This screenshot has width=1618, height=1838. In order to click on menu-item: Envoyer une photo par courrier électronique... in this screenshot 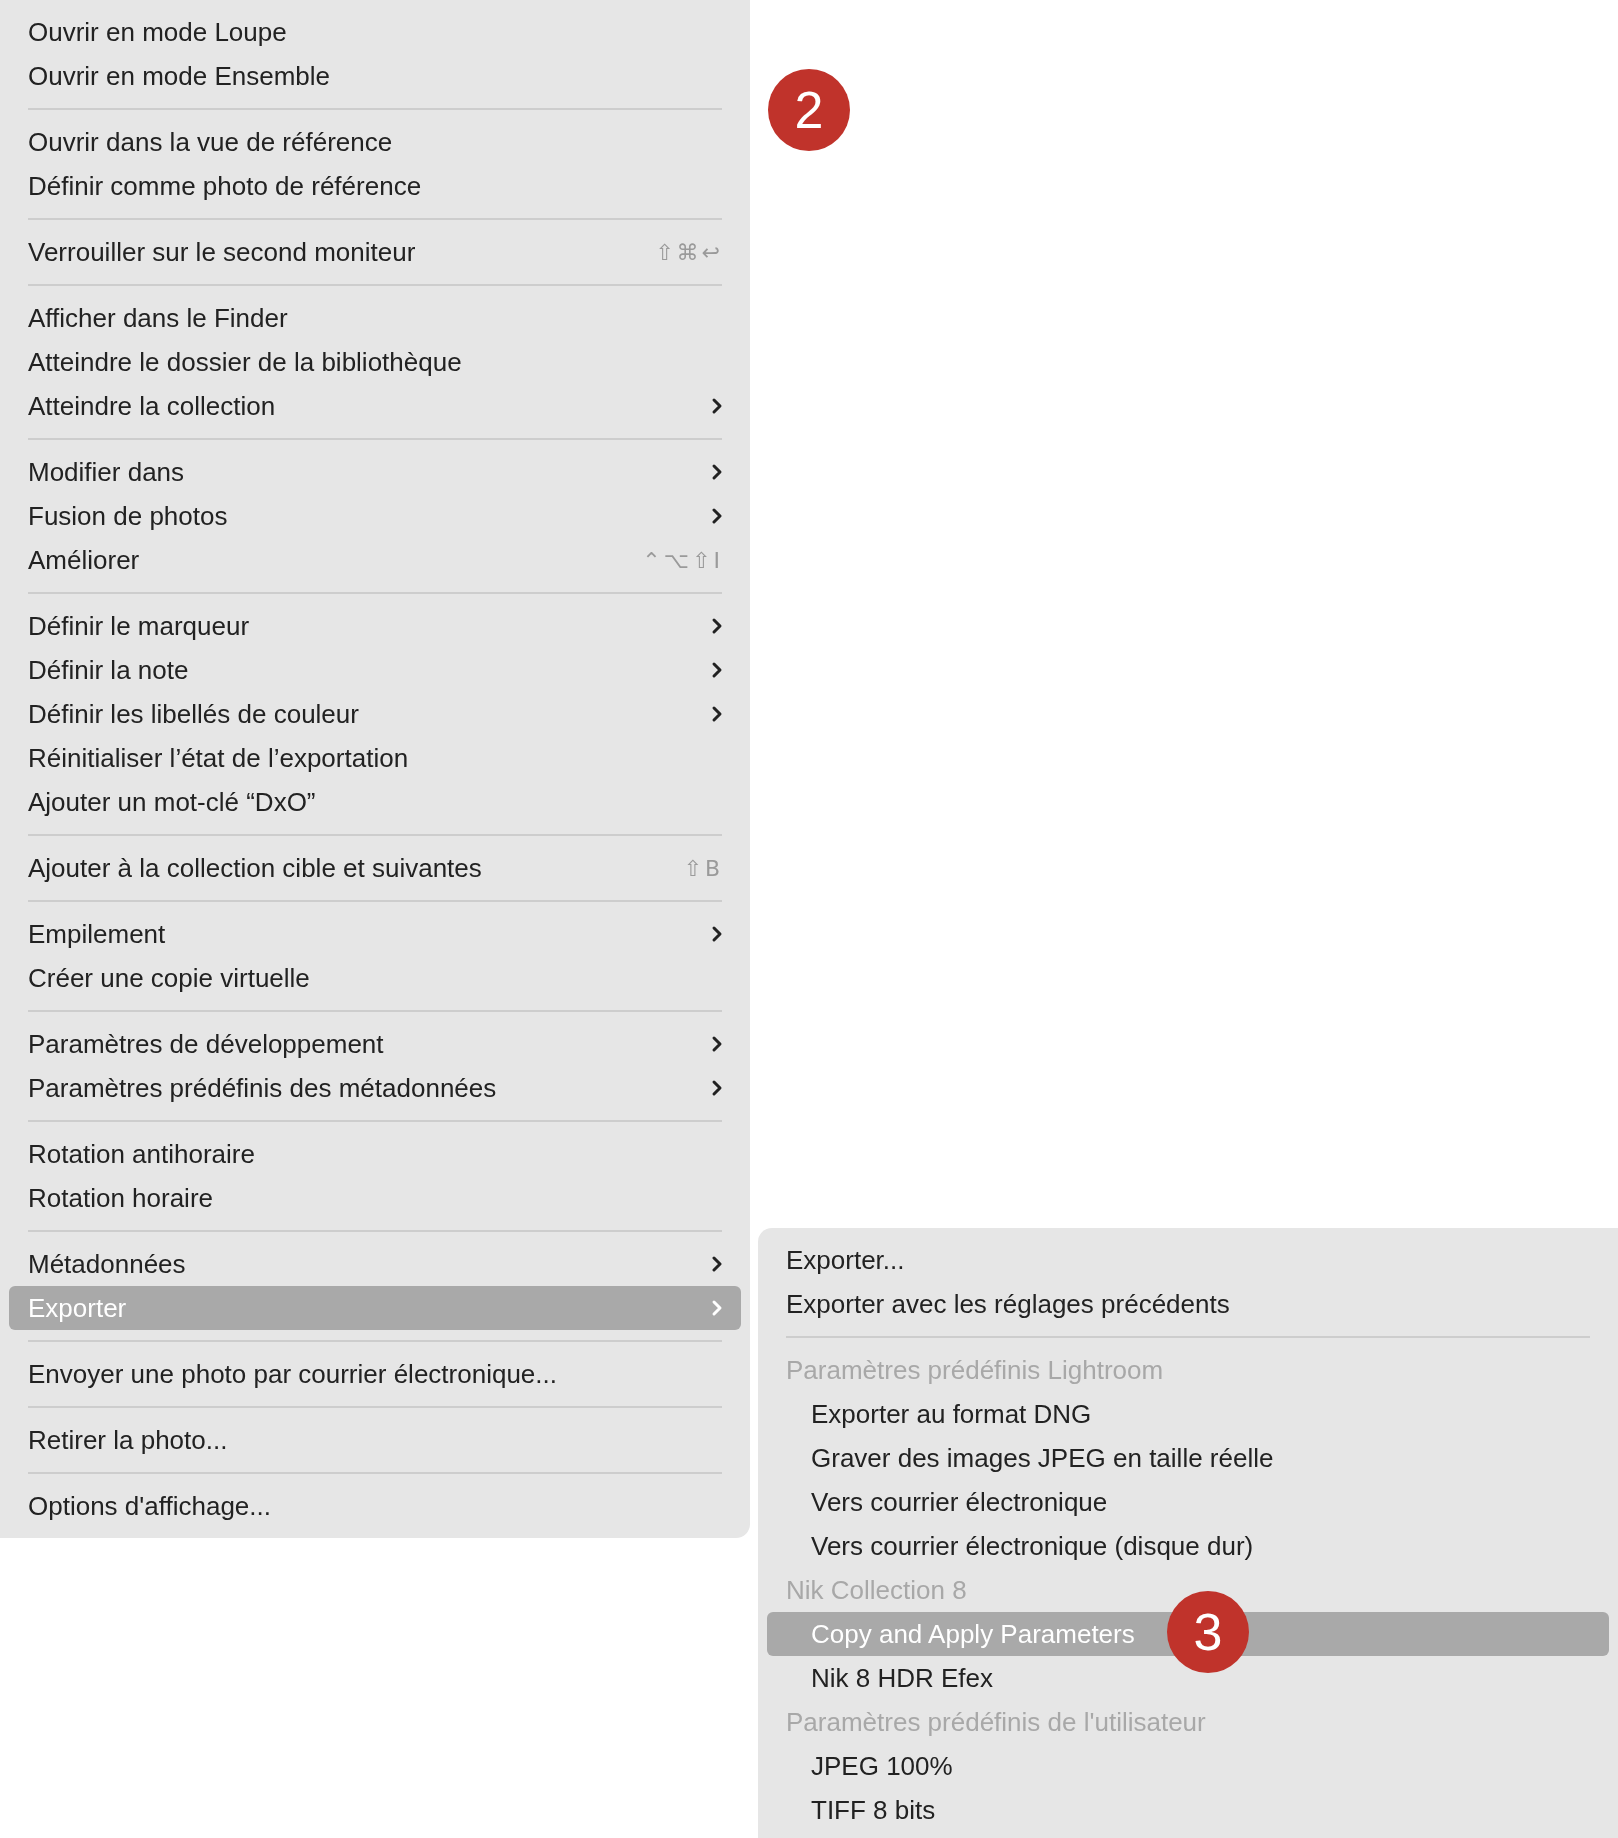, I will do `click(375, 1374)`.